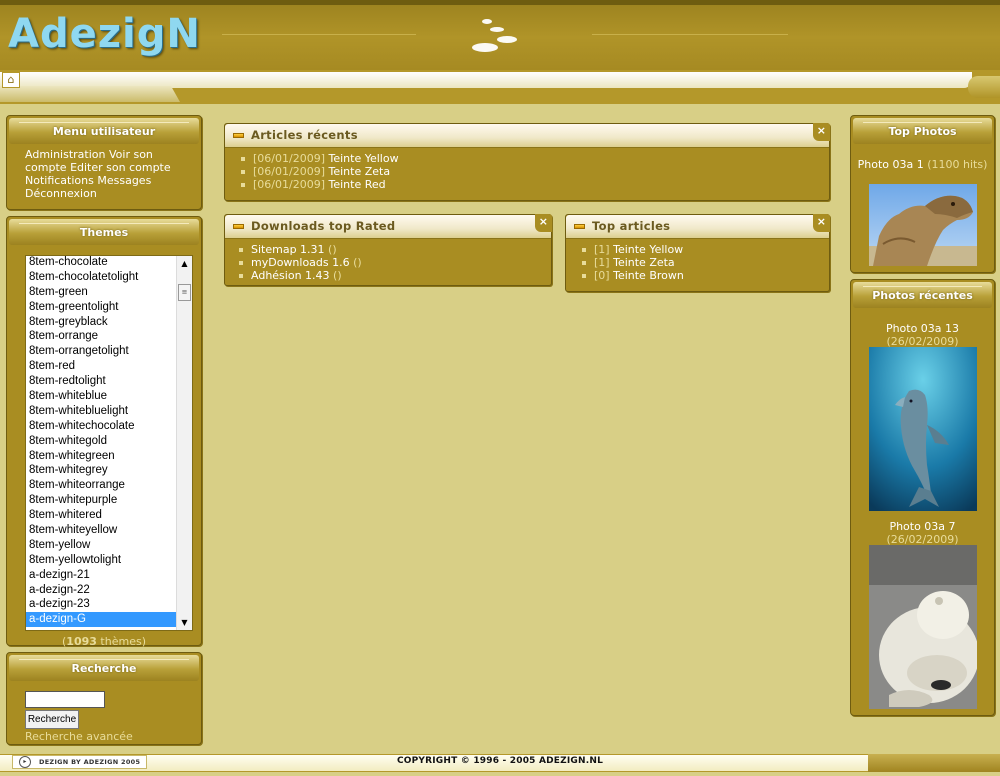 This screenshot has height=776, width=1000. Describe the element at coordinates (184, 263) in the screenshot. I see `scroll-up-arrow-icon: ▲` at that location.